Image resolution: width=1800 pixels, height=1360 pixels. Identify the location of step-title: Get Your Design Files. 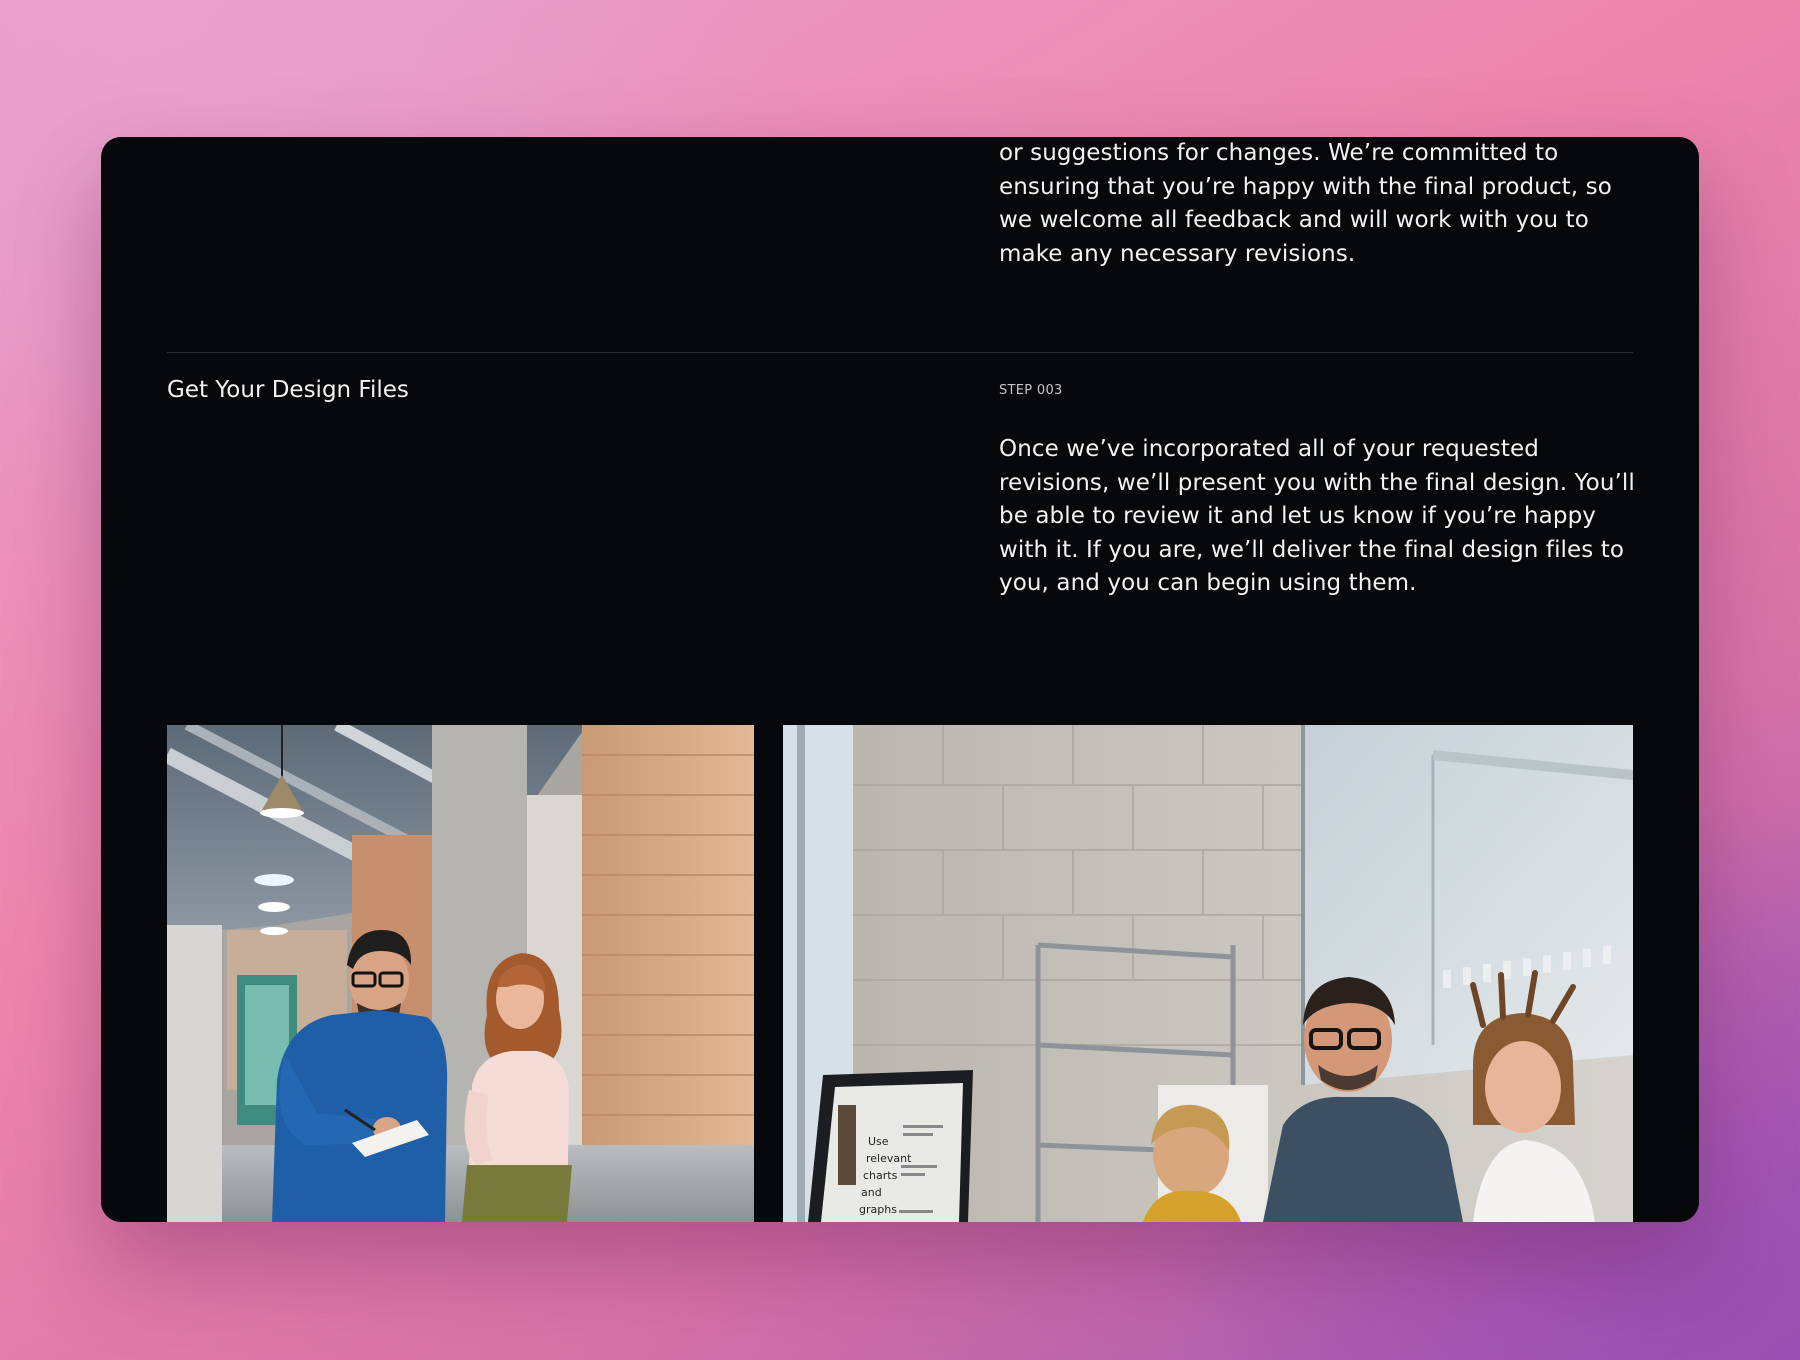
(288, 390).